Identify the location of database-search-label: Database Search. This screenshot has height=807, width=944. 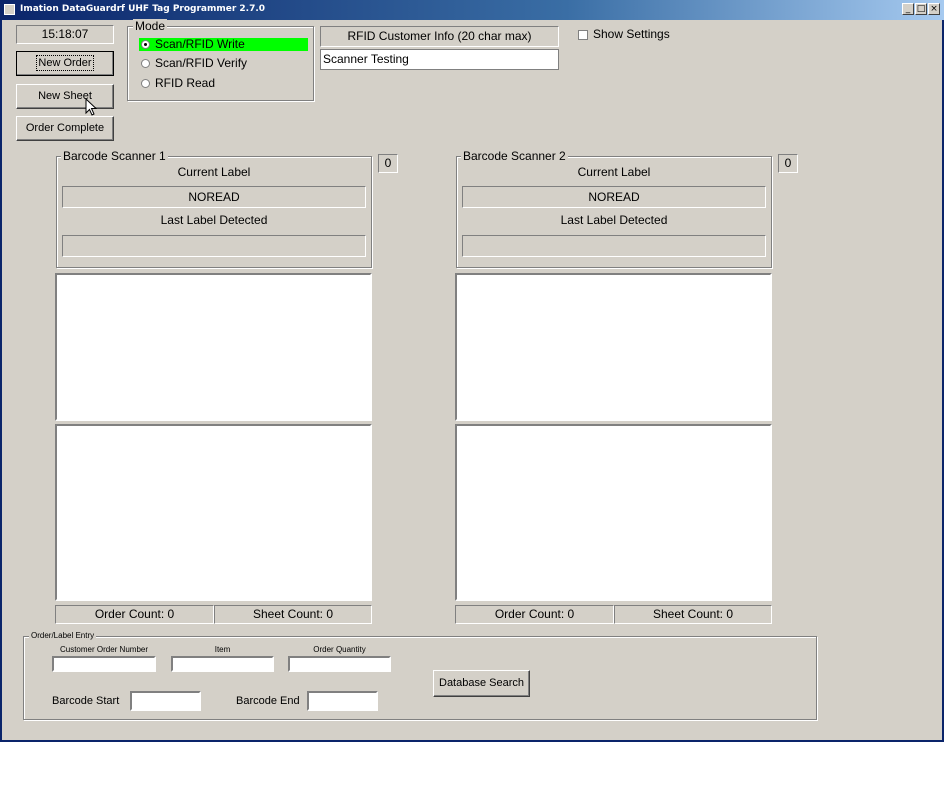
(481, 683).